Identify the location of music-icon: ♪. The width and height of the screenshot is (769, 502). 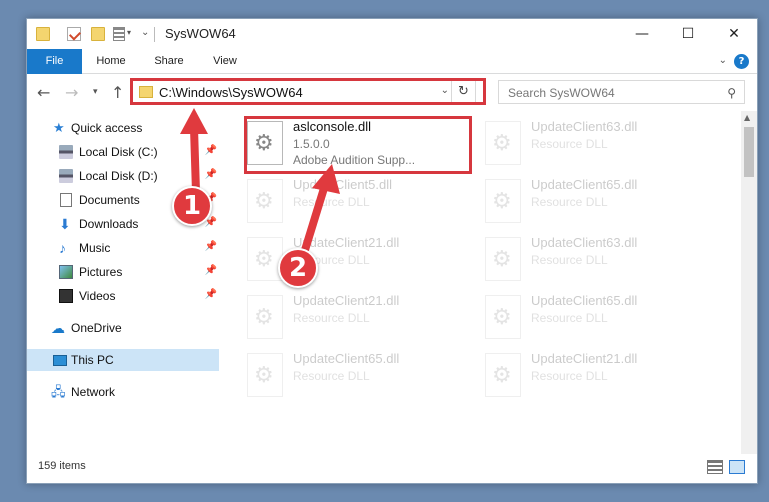
(62, 248).